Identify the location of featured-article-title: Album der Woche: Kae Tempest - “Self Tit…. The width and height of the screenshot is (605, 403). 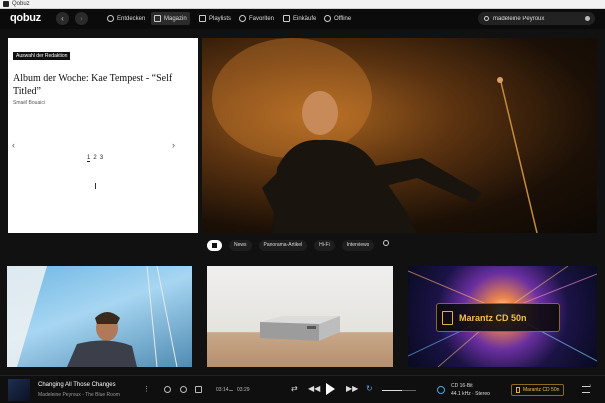
(98, 85).